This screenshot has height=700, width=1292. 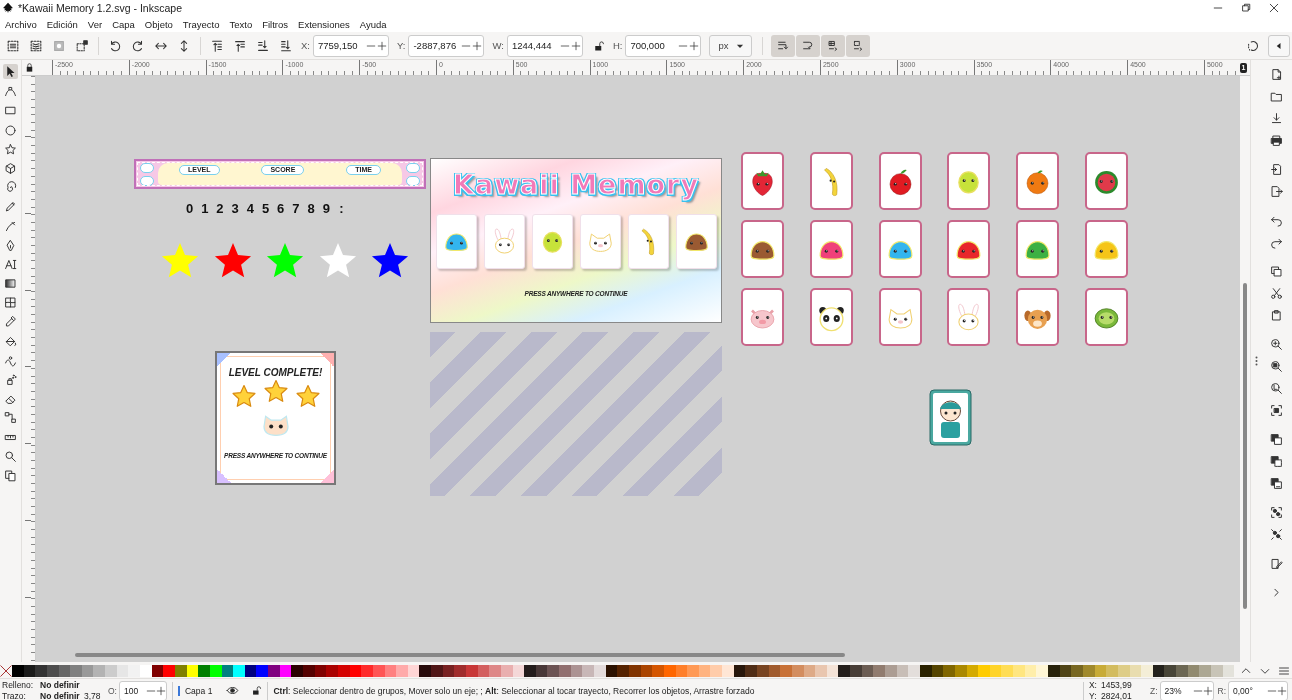 What do you see at coordinates (401, 45) in the screenshot?
I see `field-label: Y:` at bounding box center [401, 45].